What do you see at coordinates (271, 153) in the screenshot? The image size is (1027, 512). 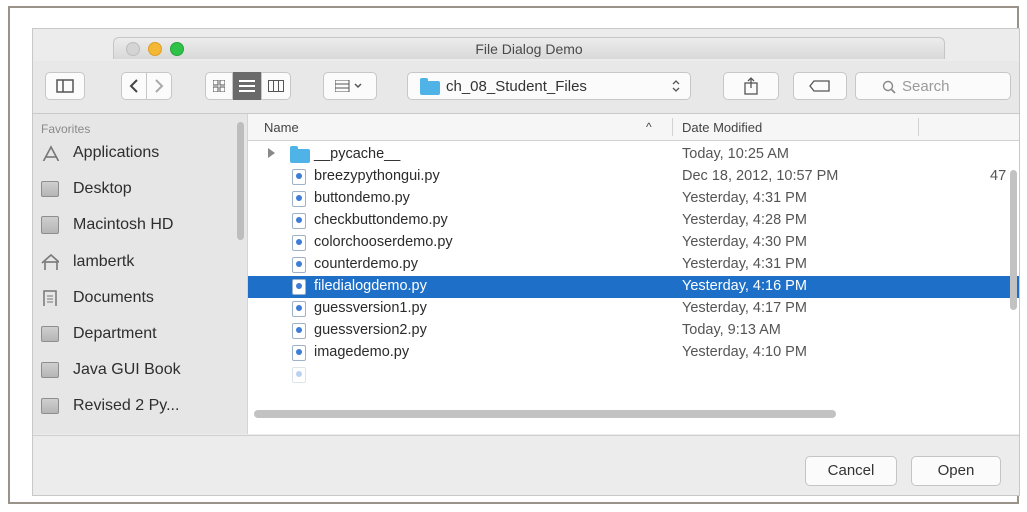 I see `disclosure-triangle-icon` at bounding box center [271, 153].